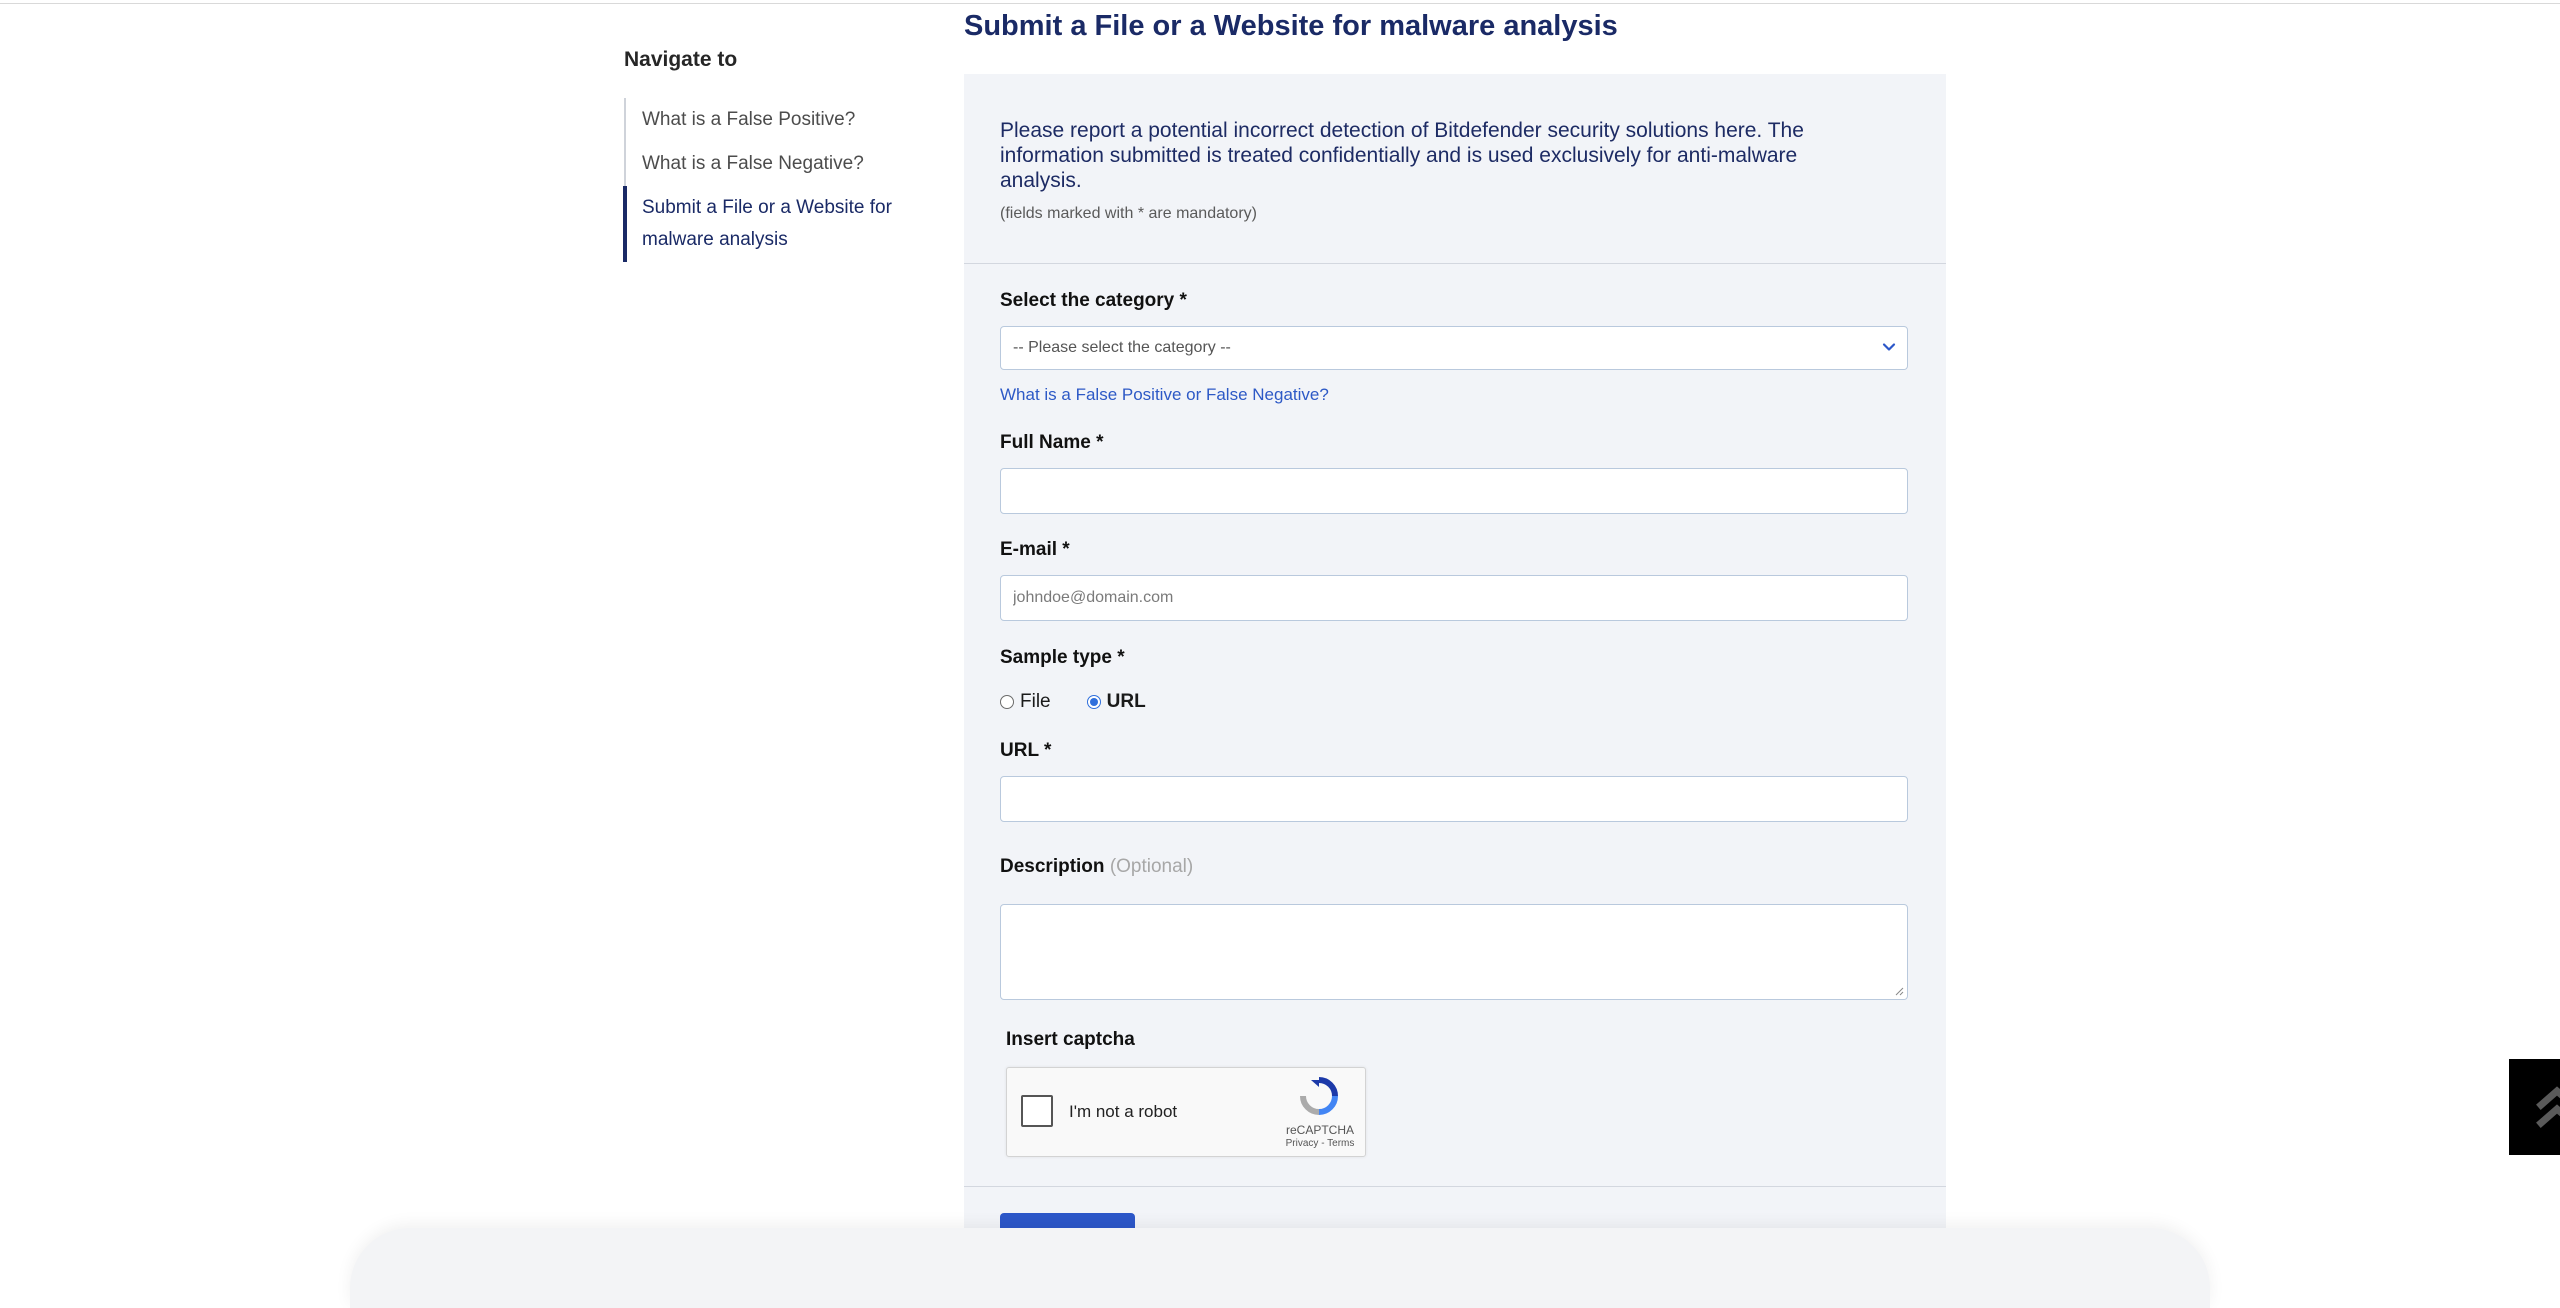 This screenshot has width=2560, height=1308. What do you see at coordinates (1062, 657) in the screenshot?
I see `sample-type-label: Sample type *` at bounding box center [1062, 657].